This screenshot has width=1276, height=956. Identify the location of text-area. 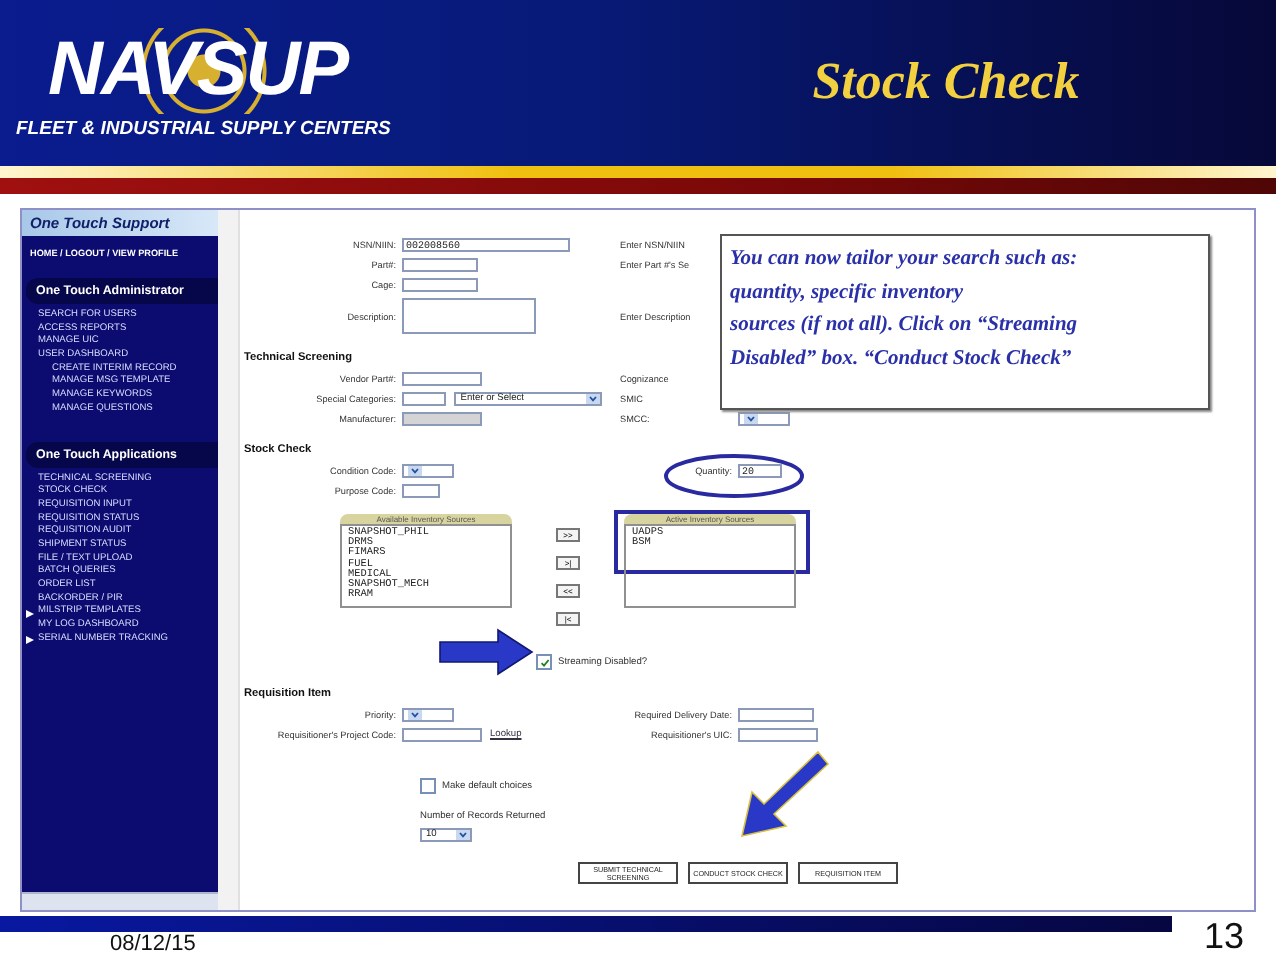
(469, 316).